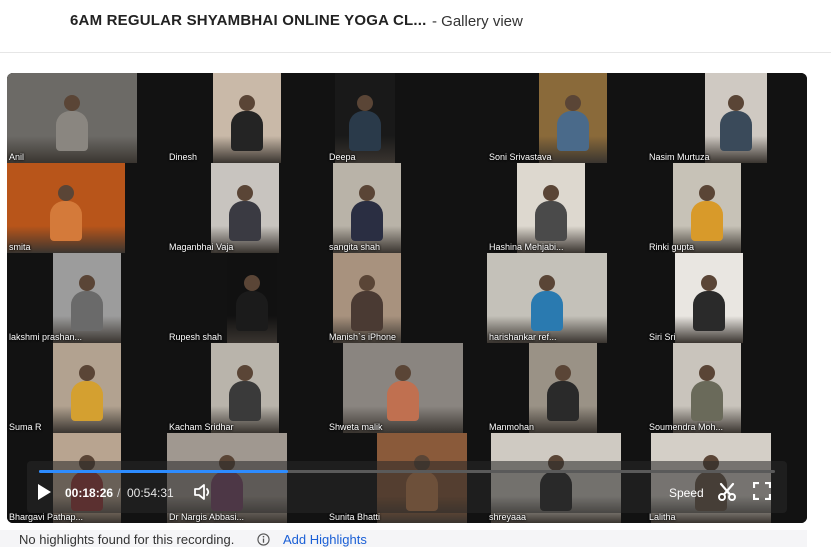  I want to click on participant-tile: smita, so click(87, 208).